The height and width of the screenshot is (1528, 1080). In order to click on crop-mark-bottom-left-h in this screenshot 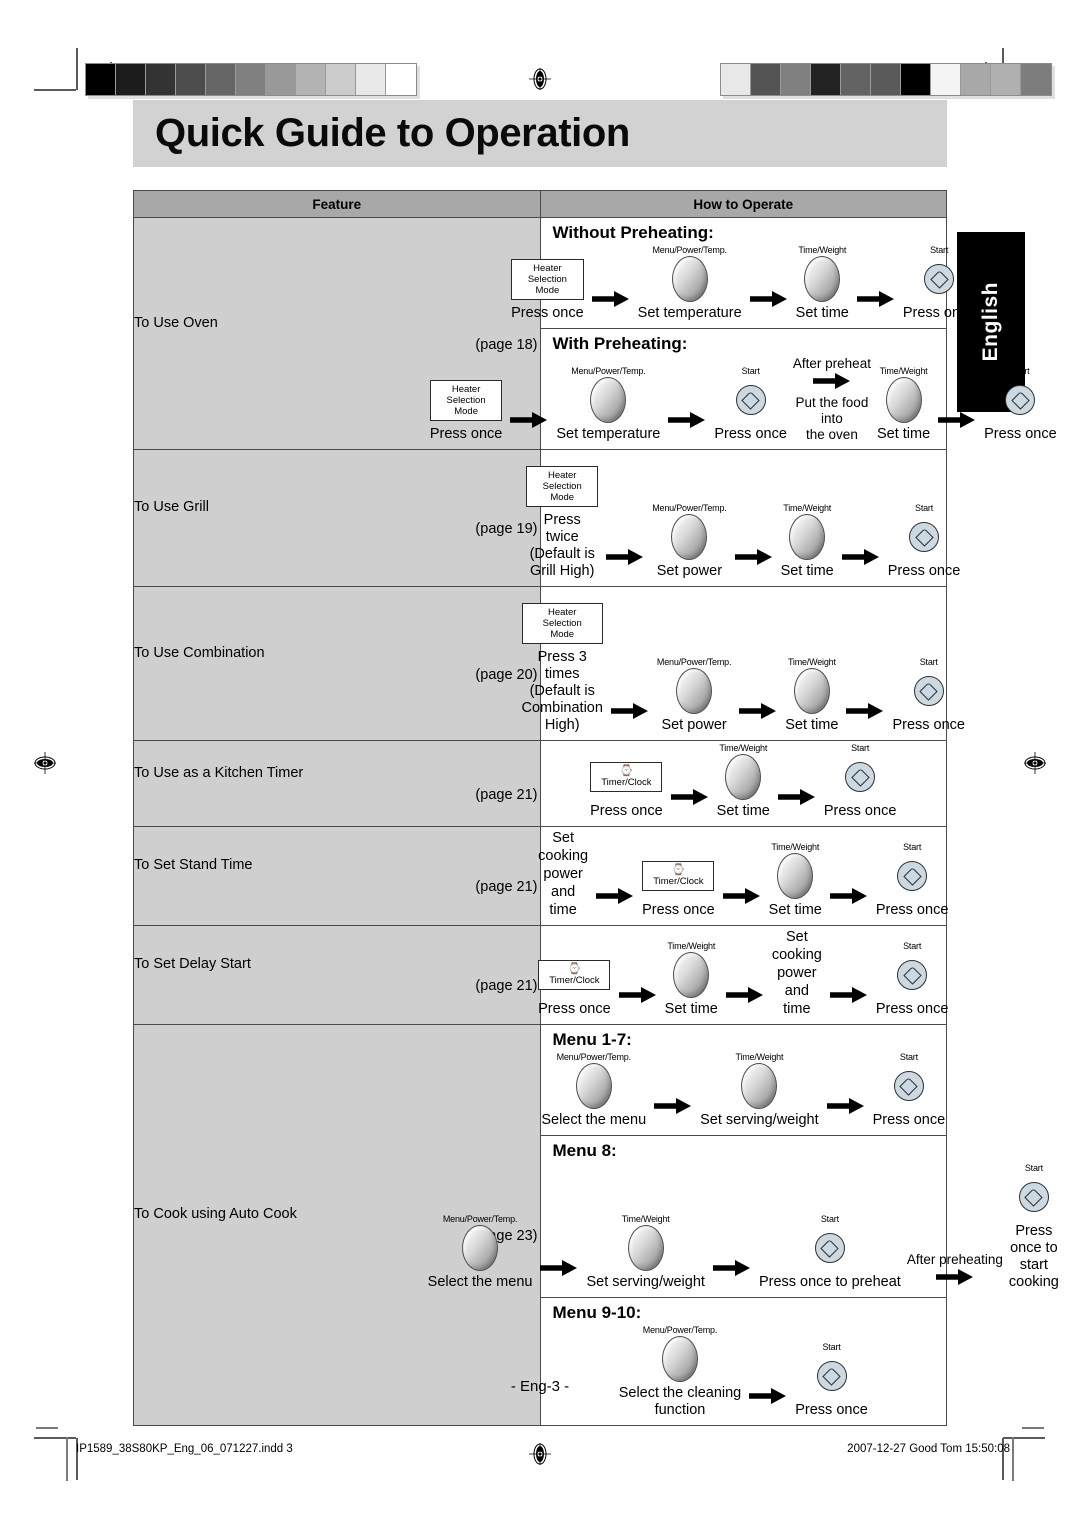, I will do `click(55, 1438)`.